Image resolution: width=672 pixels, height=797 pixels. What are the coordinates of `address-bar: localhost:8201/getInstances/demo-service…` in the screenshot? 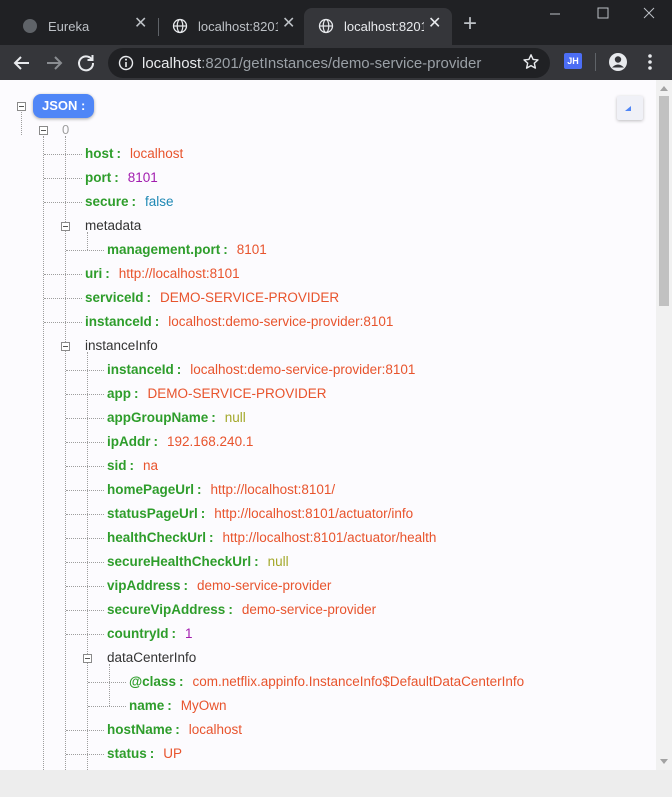 It's located at (329, 63).